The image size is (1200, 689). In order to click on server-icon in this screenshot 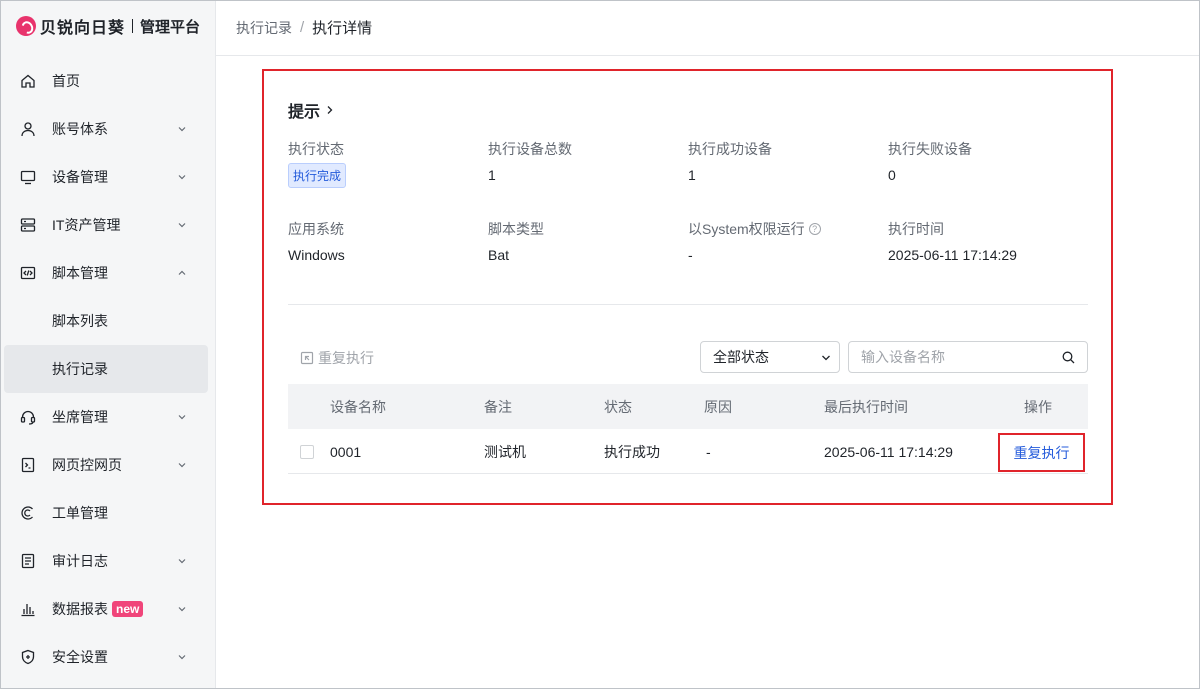, I will do `click(28, 225)`.